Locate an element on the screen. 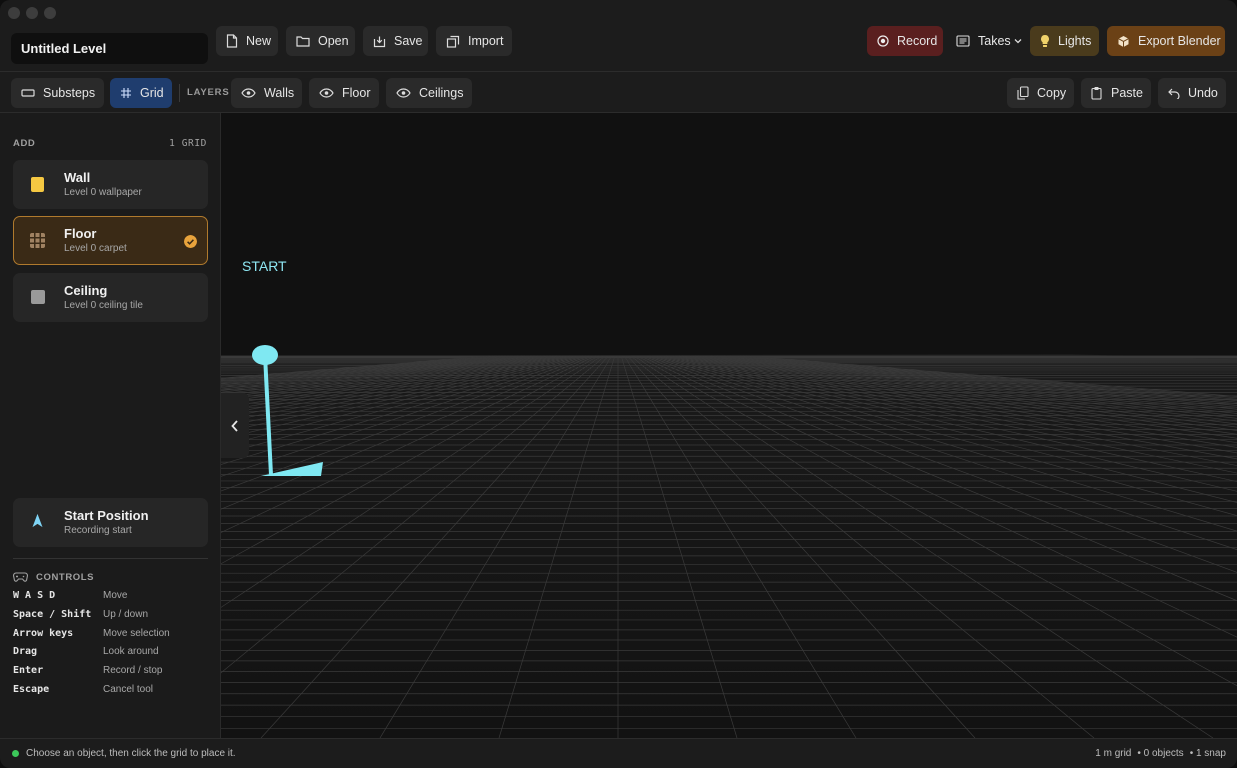 This screenshot has width=1237, height=768. grid-toggle-button: Grid is located at coordinates (141, 93).